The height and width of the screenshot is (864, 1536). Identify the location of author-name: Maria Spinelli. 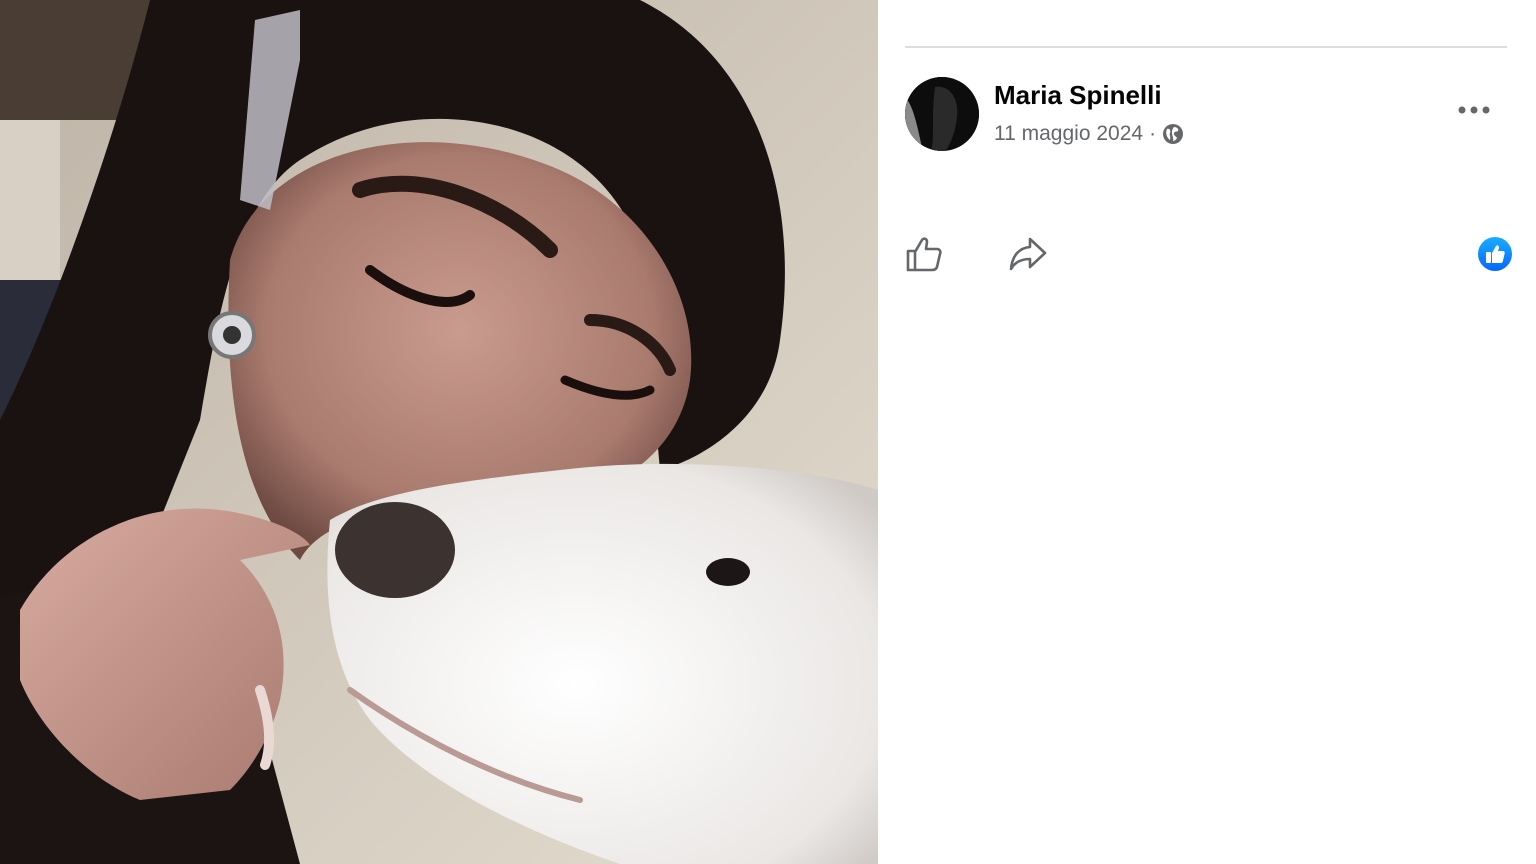
(1078, 95).